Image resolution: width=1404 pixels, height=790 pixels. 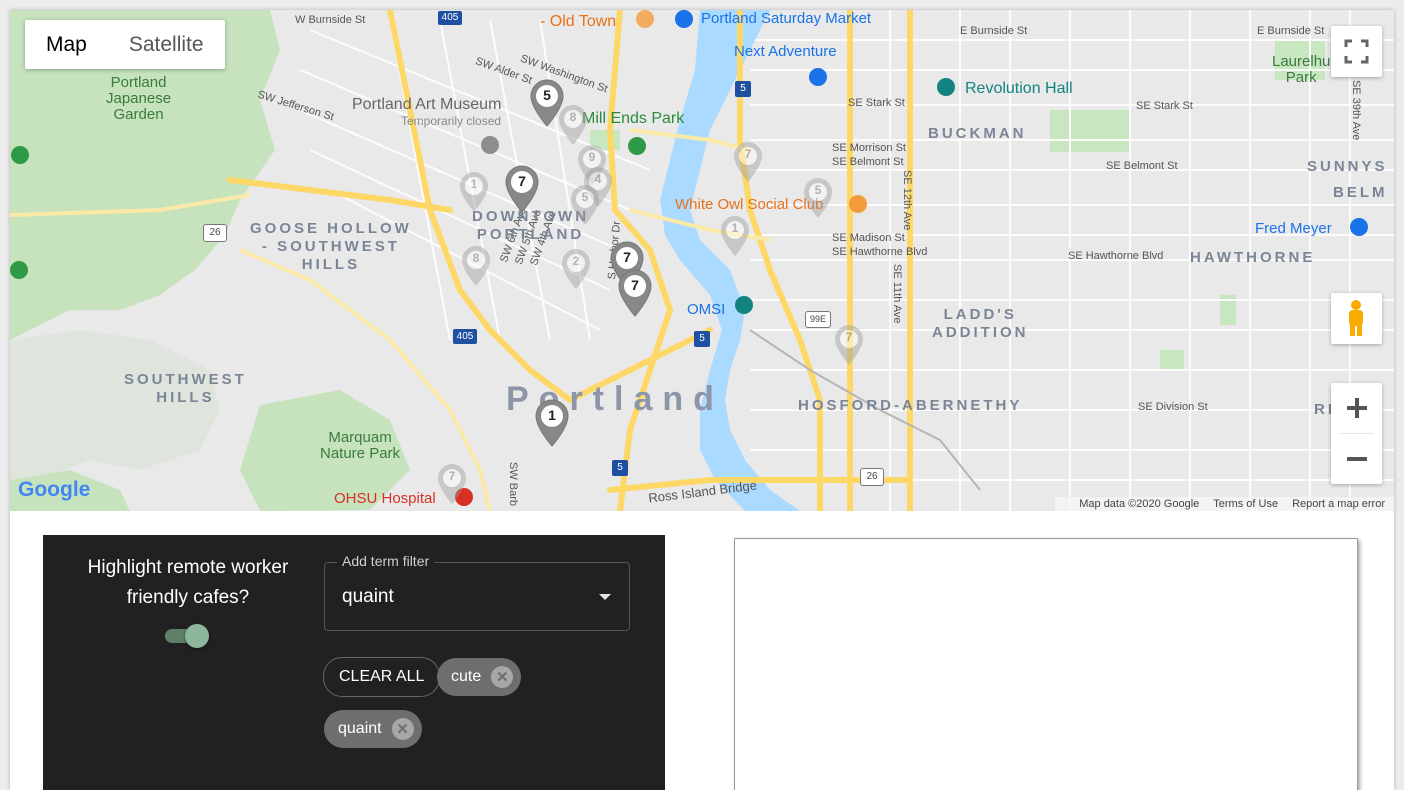 What do you see at coordinates (466, 676) in the screenshot?
I see `filter-chip-label: cute` at bounding box center [466, 676].